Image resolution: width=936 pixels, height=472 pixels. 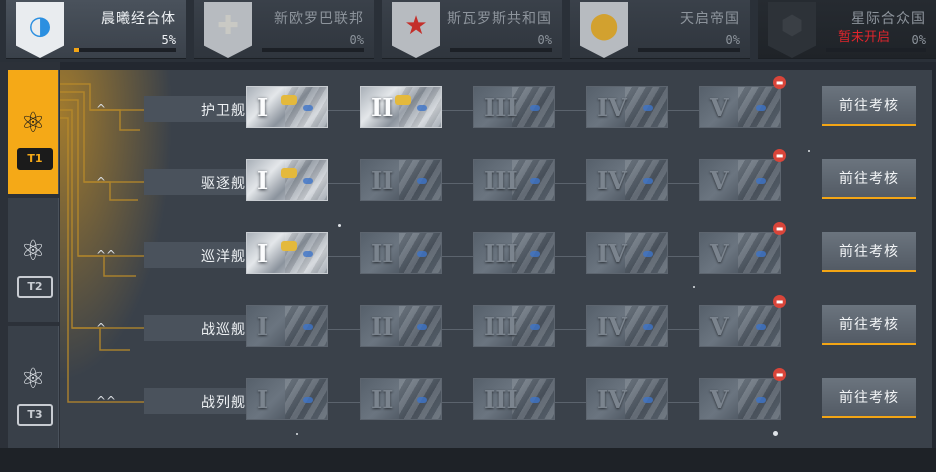 What do you see at coordinates (33, 132) in the screenshot?
I see `tier-tab: ⚛ T1` at bounding box center [33, 132].